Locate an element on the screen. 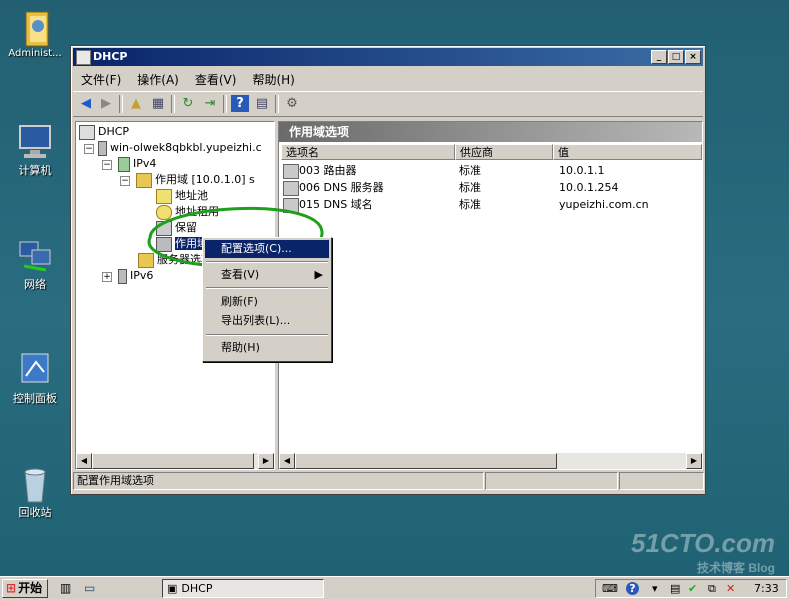  windows-logo-icon: ⊞ is located at coordinates (11, 588).